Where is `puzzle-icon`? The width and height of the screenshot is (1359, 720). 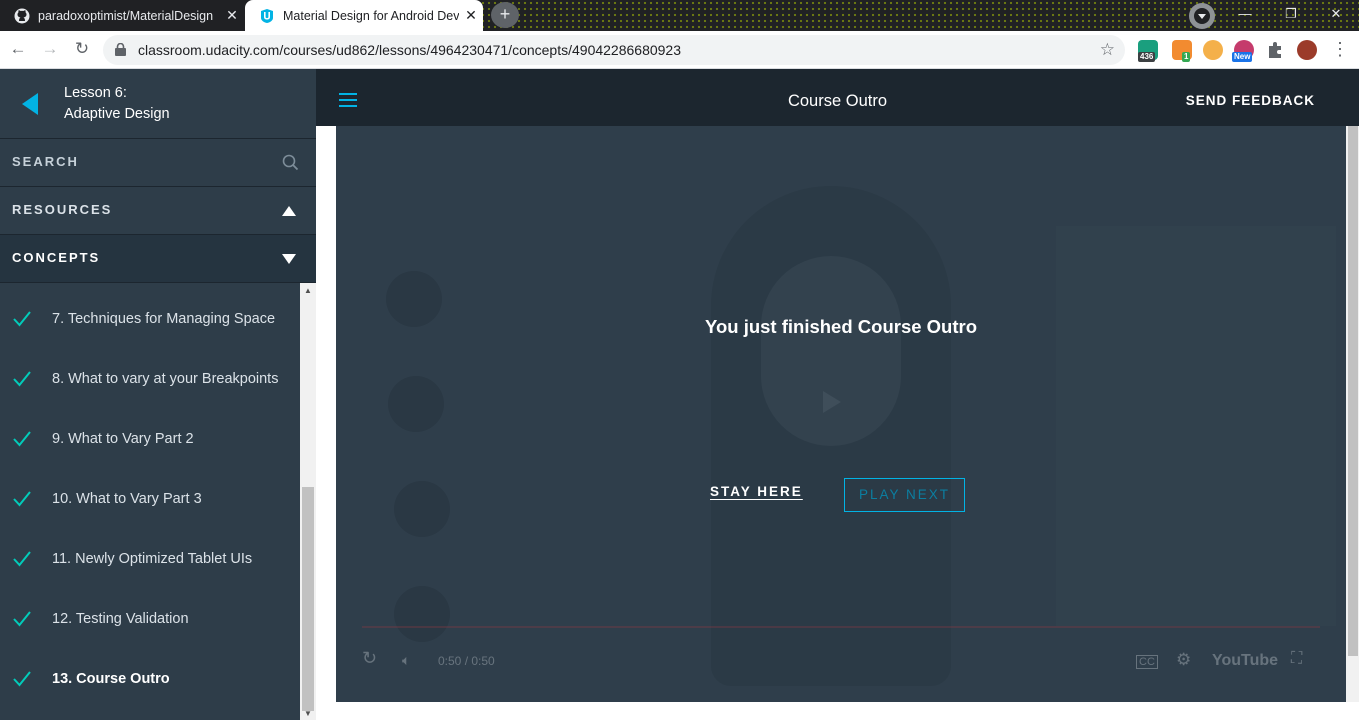 puzzle-icon is located at coordinates (1276, 50).